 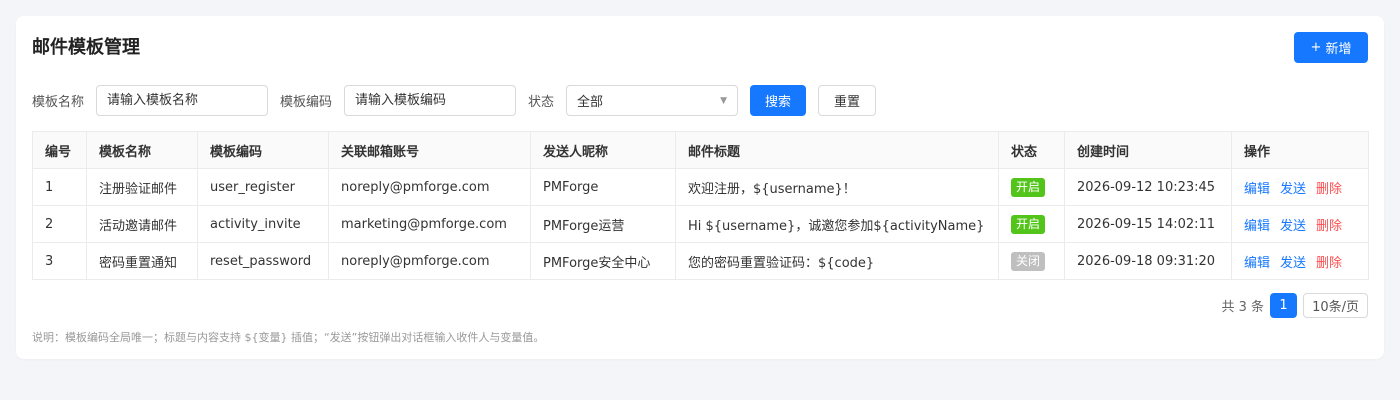 I want to click on cell-subject: Hi ${username}，诚邀您参加${activityName}, so click(x=837, y=224).